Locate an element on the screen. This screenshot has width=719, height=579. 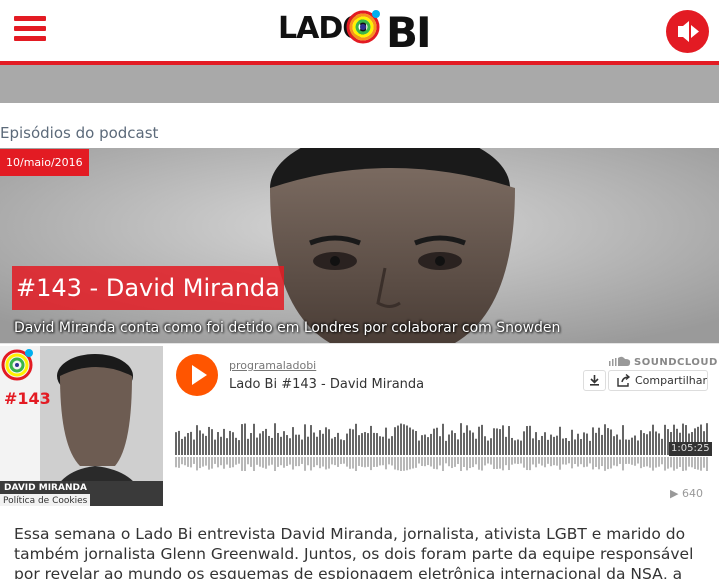
podcast-icon is located at coordinates (687, 31).